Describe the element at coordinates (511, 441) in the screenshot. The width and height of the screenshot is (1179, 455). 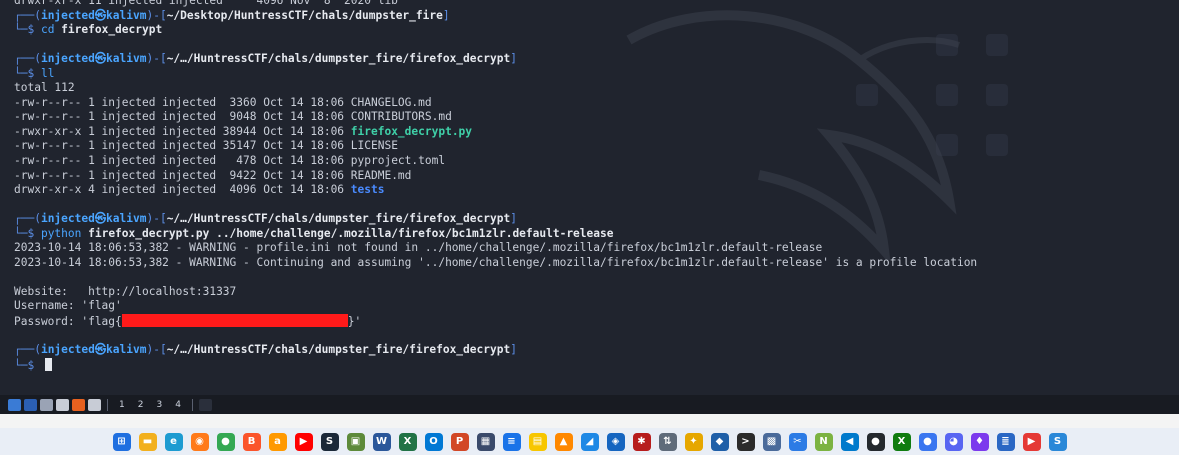
I see `notepad-icon: ≡` at that location.